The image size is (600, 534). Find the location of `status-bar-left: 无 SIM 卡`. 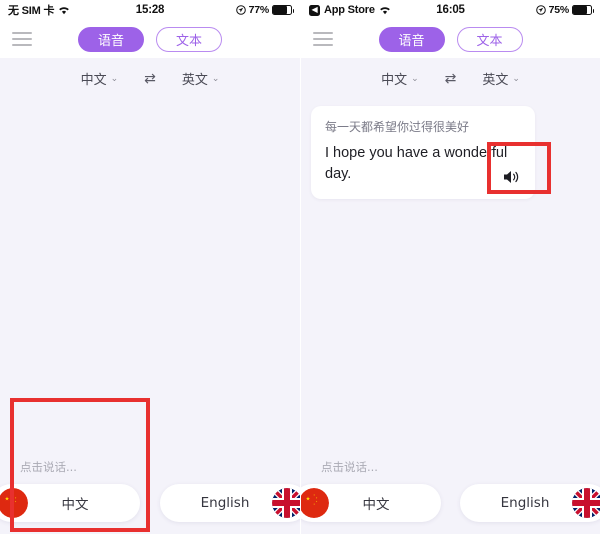

status-bar-left: 无 SIM 卡 is located at coordinates (72, 10).